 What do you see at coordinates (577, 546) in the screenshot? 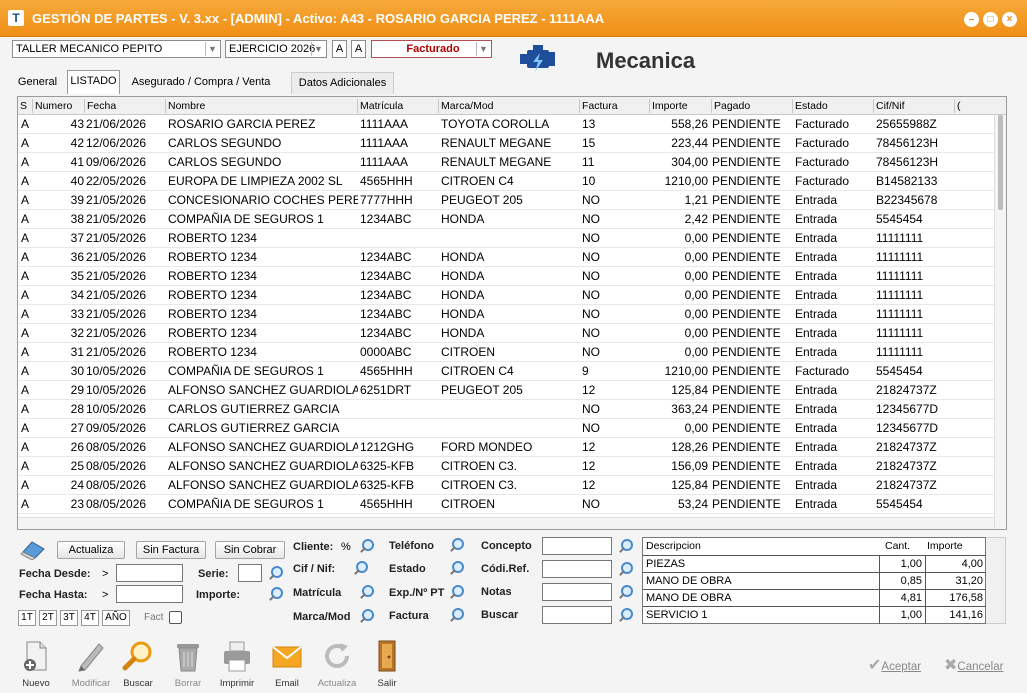
I see `concepto-input` at bounding box center [577, 546].